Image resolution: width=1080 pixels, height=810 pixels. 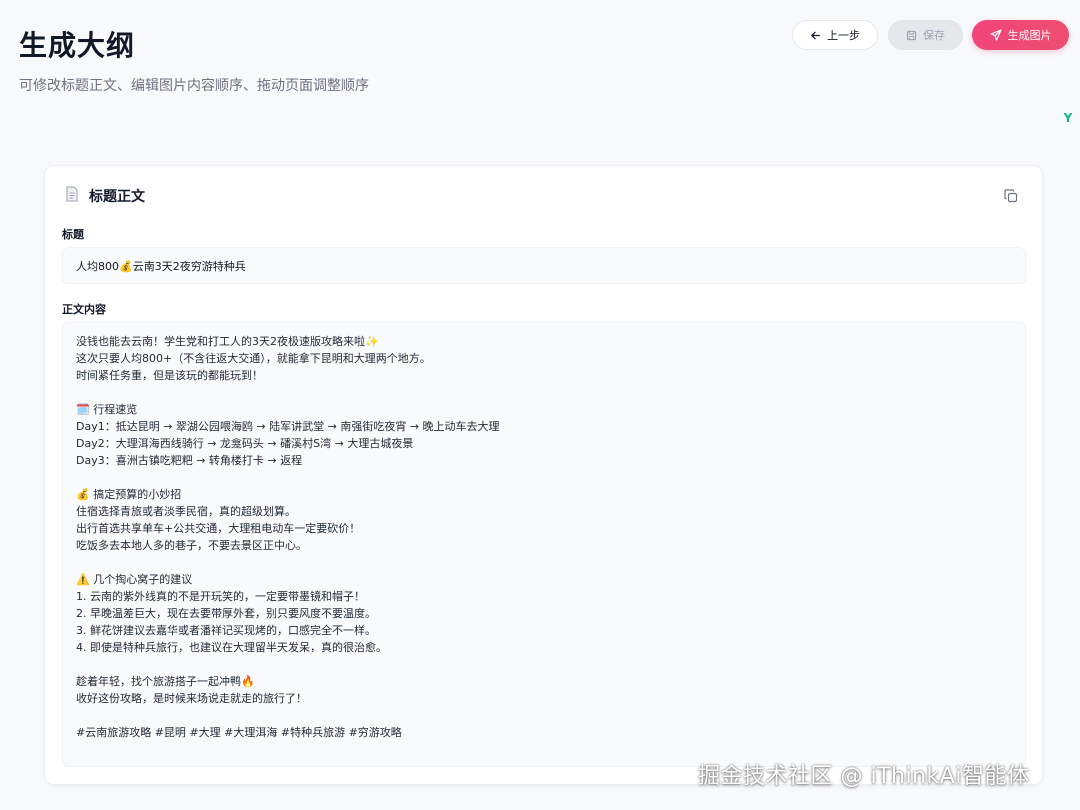 I want to click on title-field-label: 标题, so click(x=73, y=234).